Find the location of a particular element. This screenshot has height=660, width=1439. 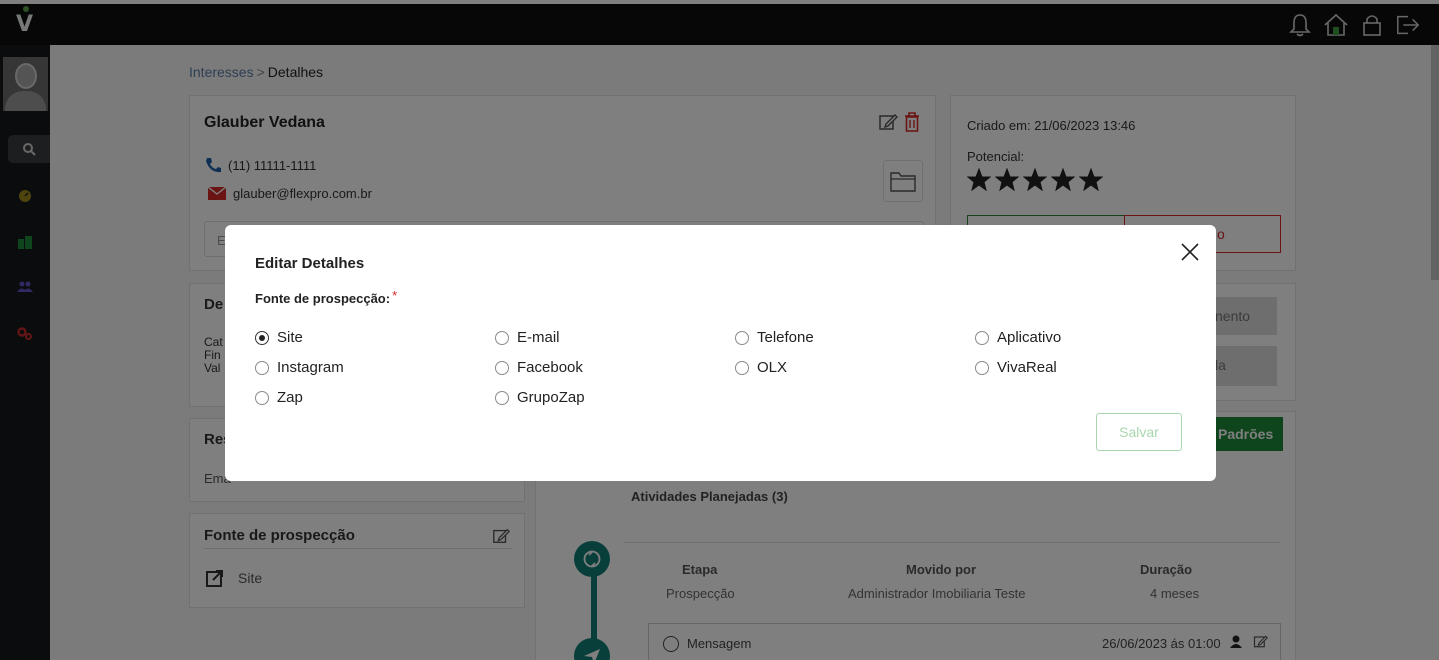

radio-option: Zap is located at coordinates (279, 397).